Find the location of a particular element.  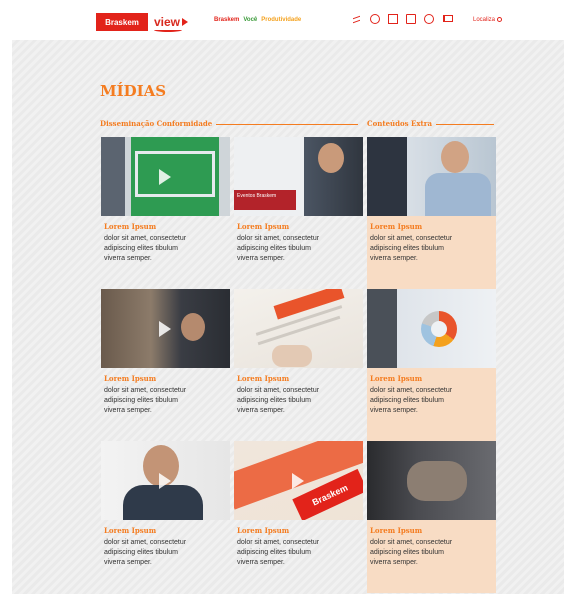

hands-graphic is located at coordinates (437, 481).